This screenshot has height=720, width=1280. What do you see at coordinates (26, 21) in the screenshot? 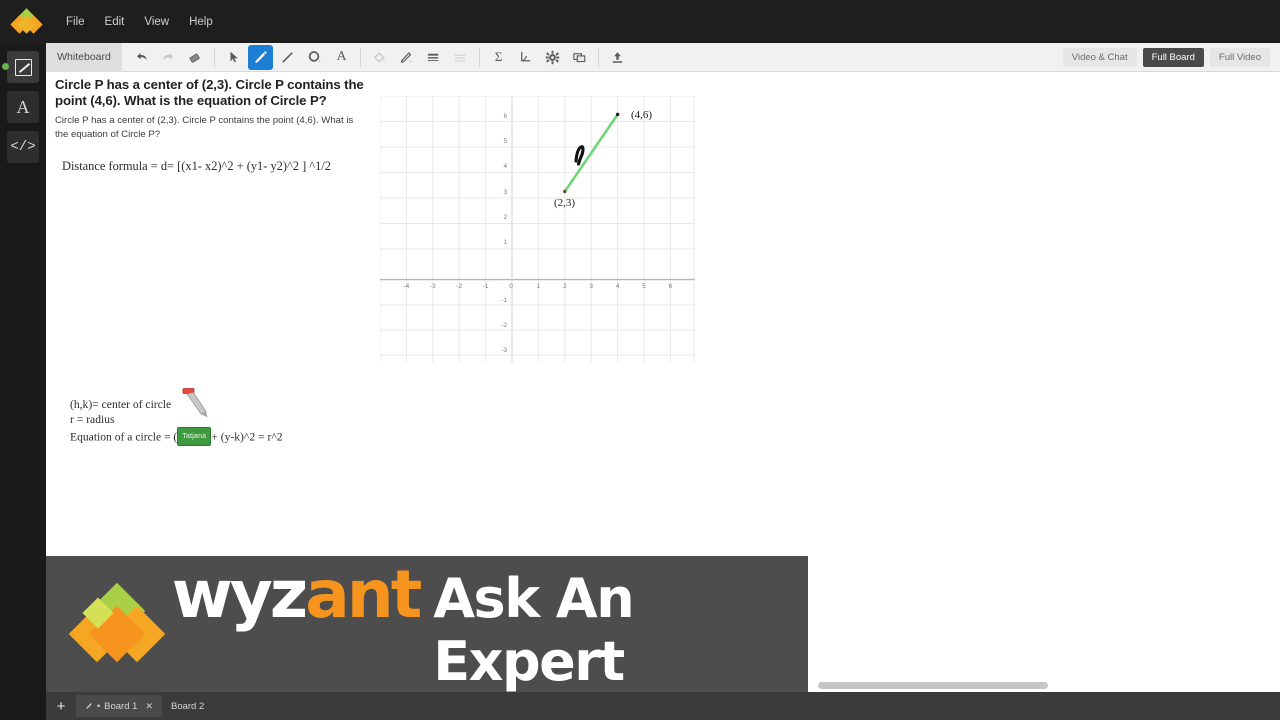
I see `app-logo-icon` at bounding box center [26, 21].